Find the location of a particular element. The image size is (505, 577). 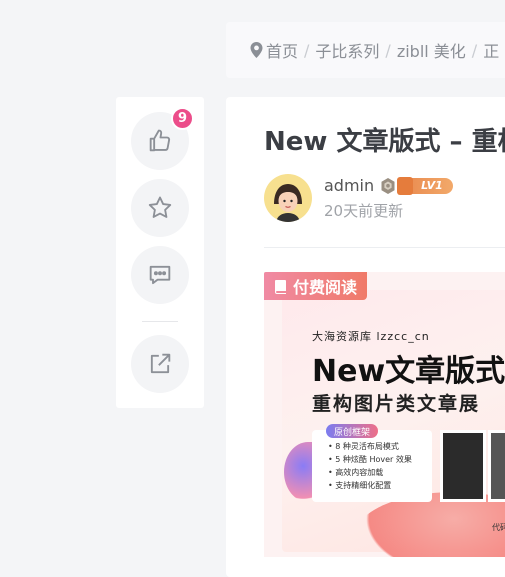

cover-subheadline: 重构图片类文章展 is located at coordinates (396, 404).